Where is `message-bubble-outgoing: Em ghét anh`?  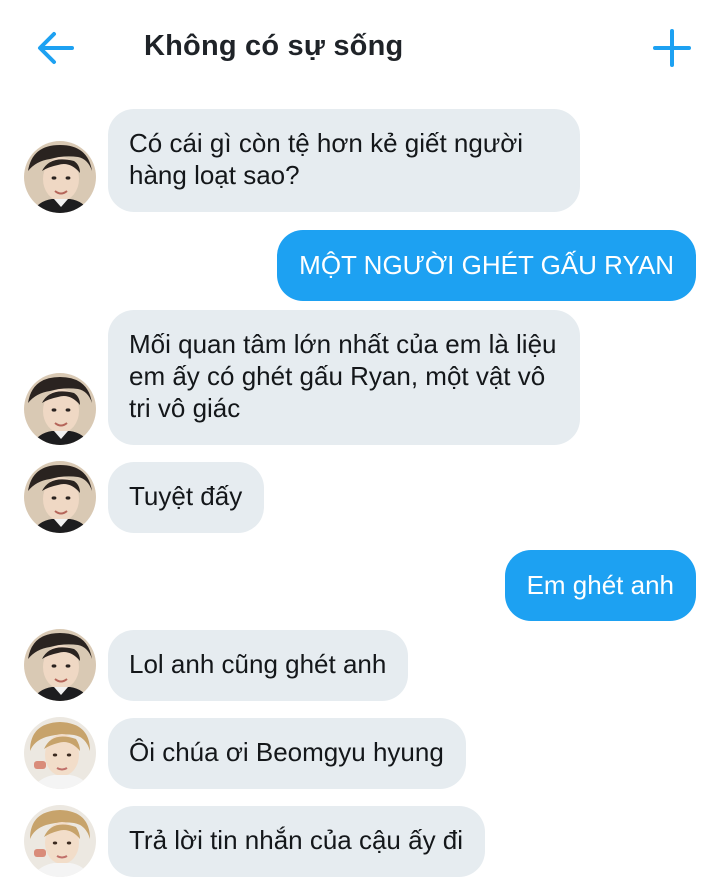 message-bubble-outgoing: Em ghét anh is located at coordinates (600, 585).